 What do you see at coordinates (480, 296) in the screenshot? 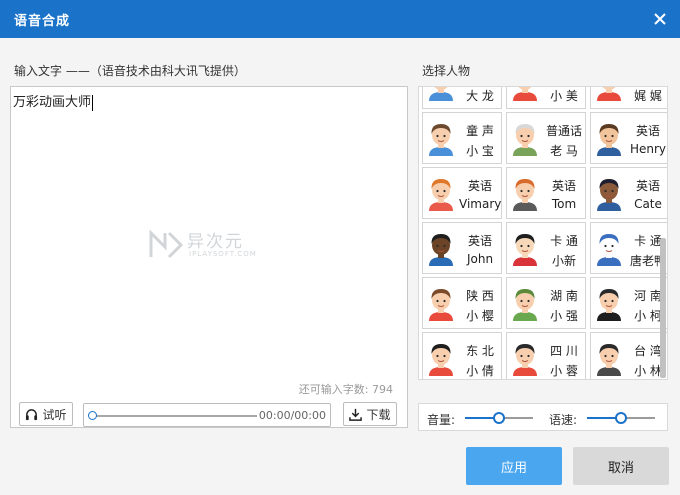
I see `character-voice-type: 陕 西` at bounding box center [480, 296].